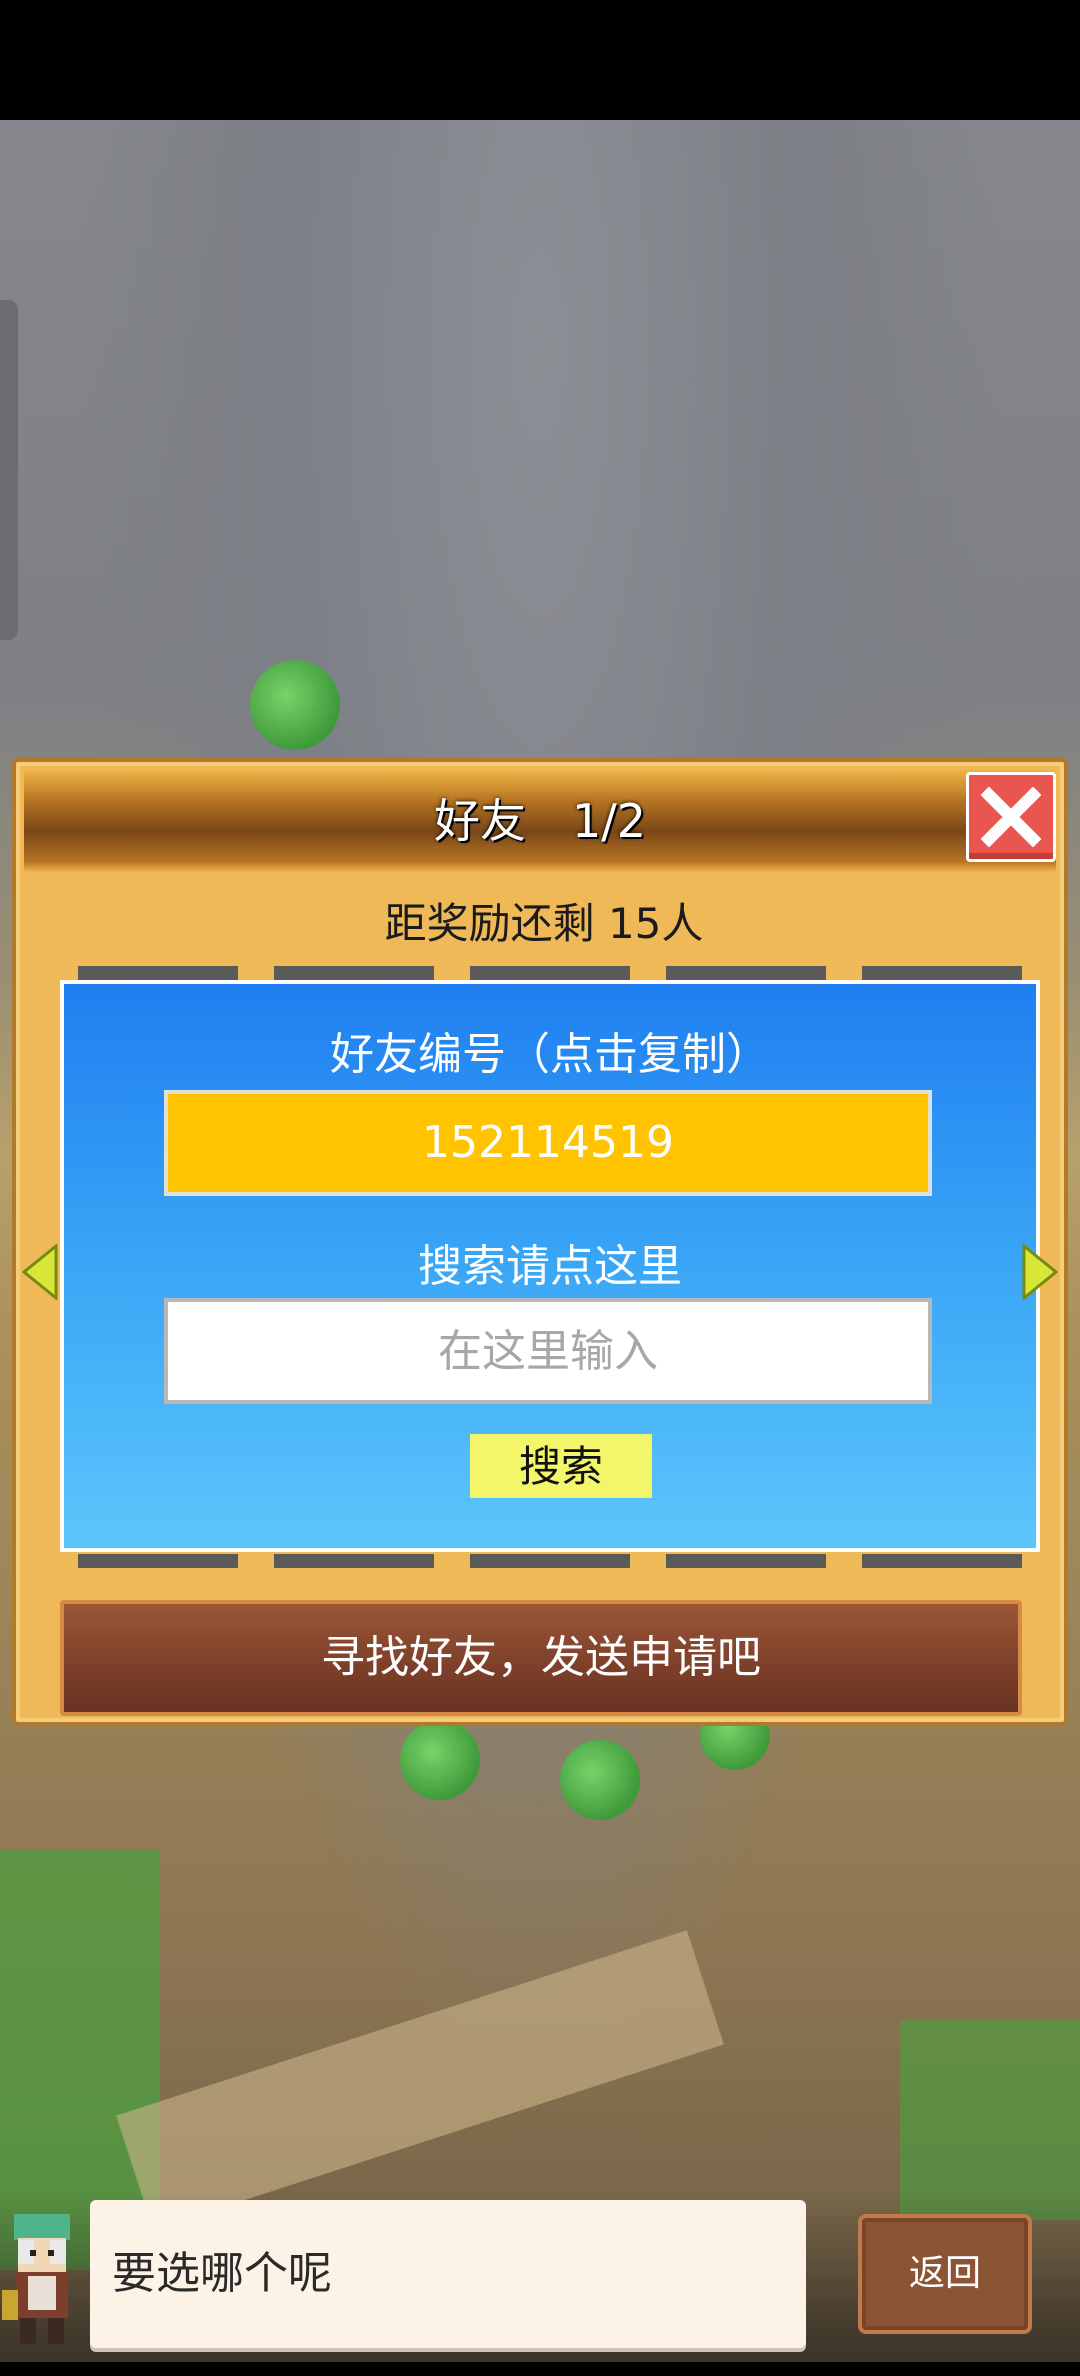  I want to click on page-tabs-bottom, so click(550, 1561).